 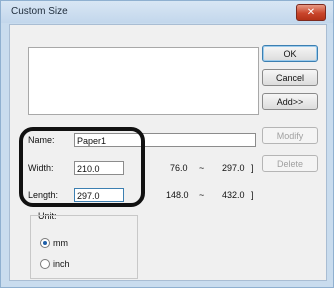 What do you see at coordinates (290, 101) in the screenshot?
I see `add-button: Add>>` at bounding box center [290, 101].